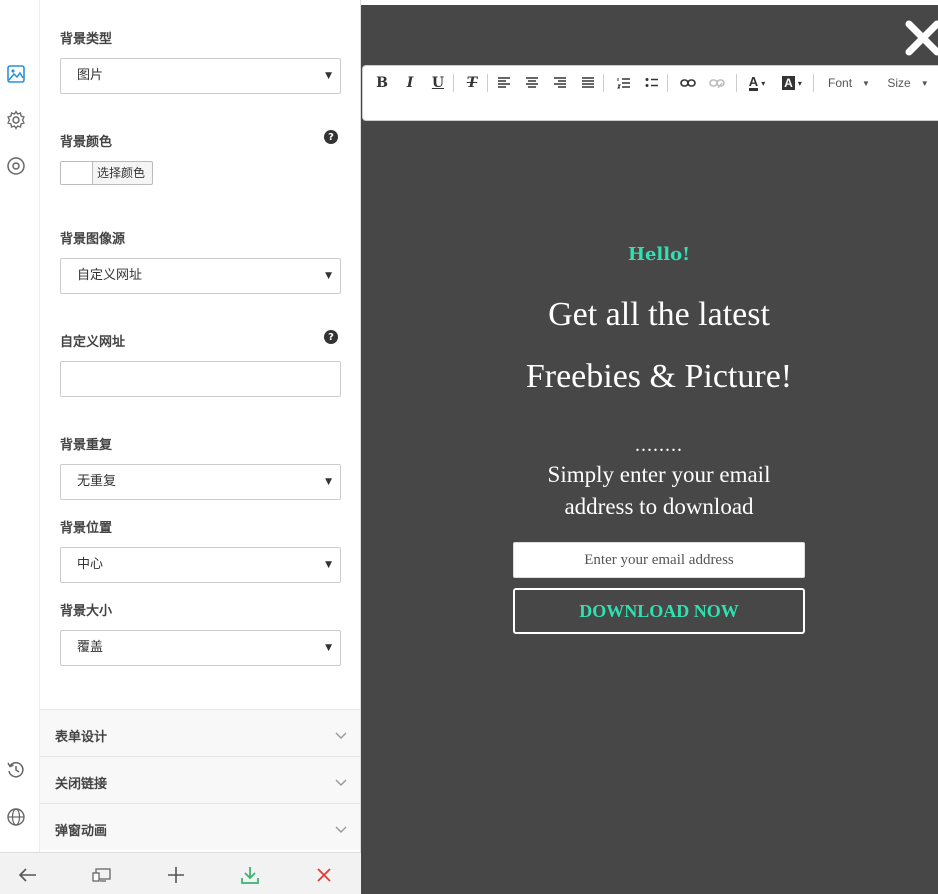  Describe the element at coordinates (200, 482) in the screenshot. I see `bg-repeat-select: 无重复 ▼` at that location.